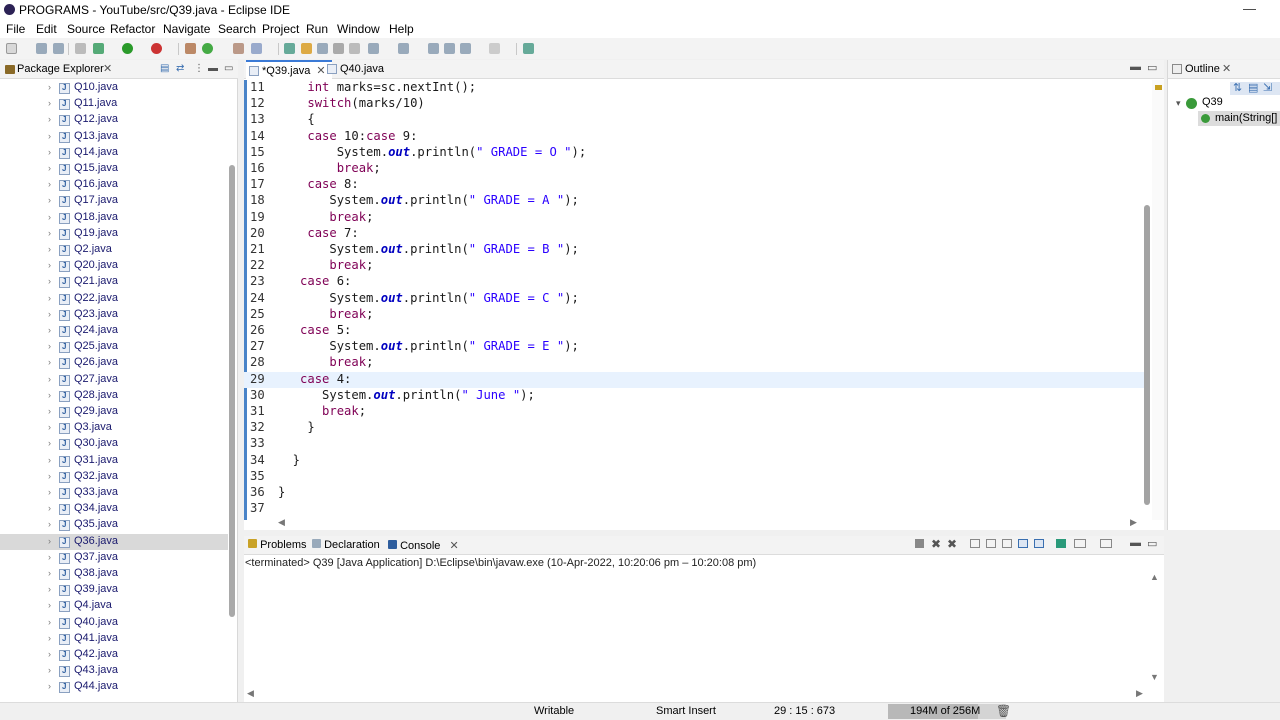 The image size is (1280, 720). Describe the element at coordinates (528, 48) in the screenshot. I see `open-perspective-icon` at that location.